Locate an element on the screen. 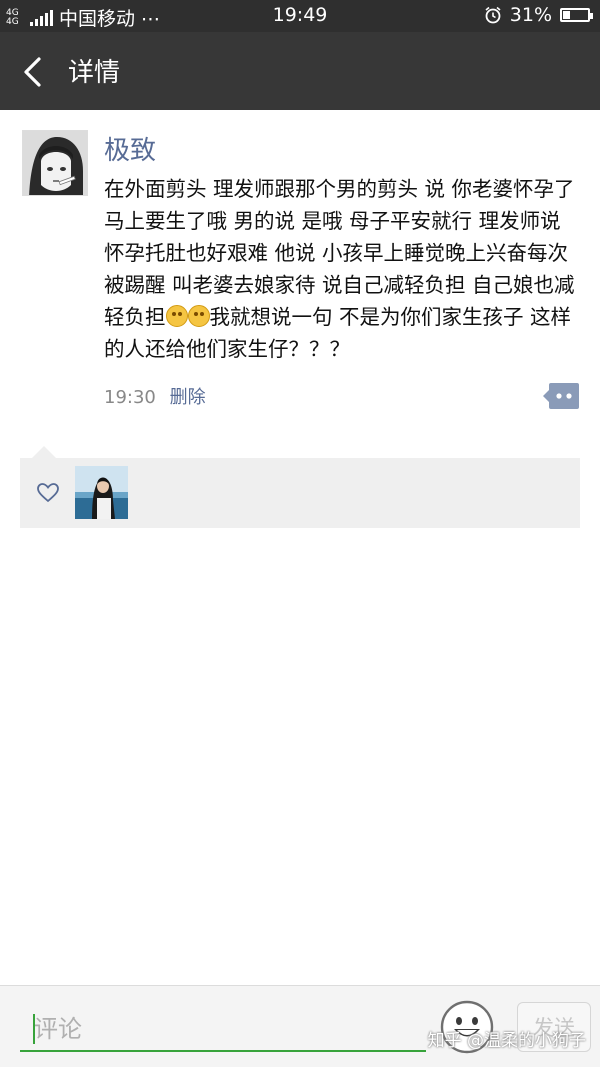 The height and width of the screenshot is (1067, 600). liker-avatar-image is located at coordinates (101, 492).